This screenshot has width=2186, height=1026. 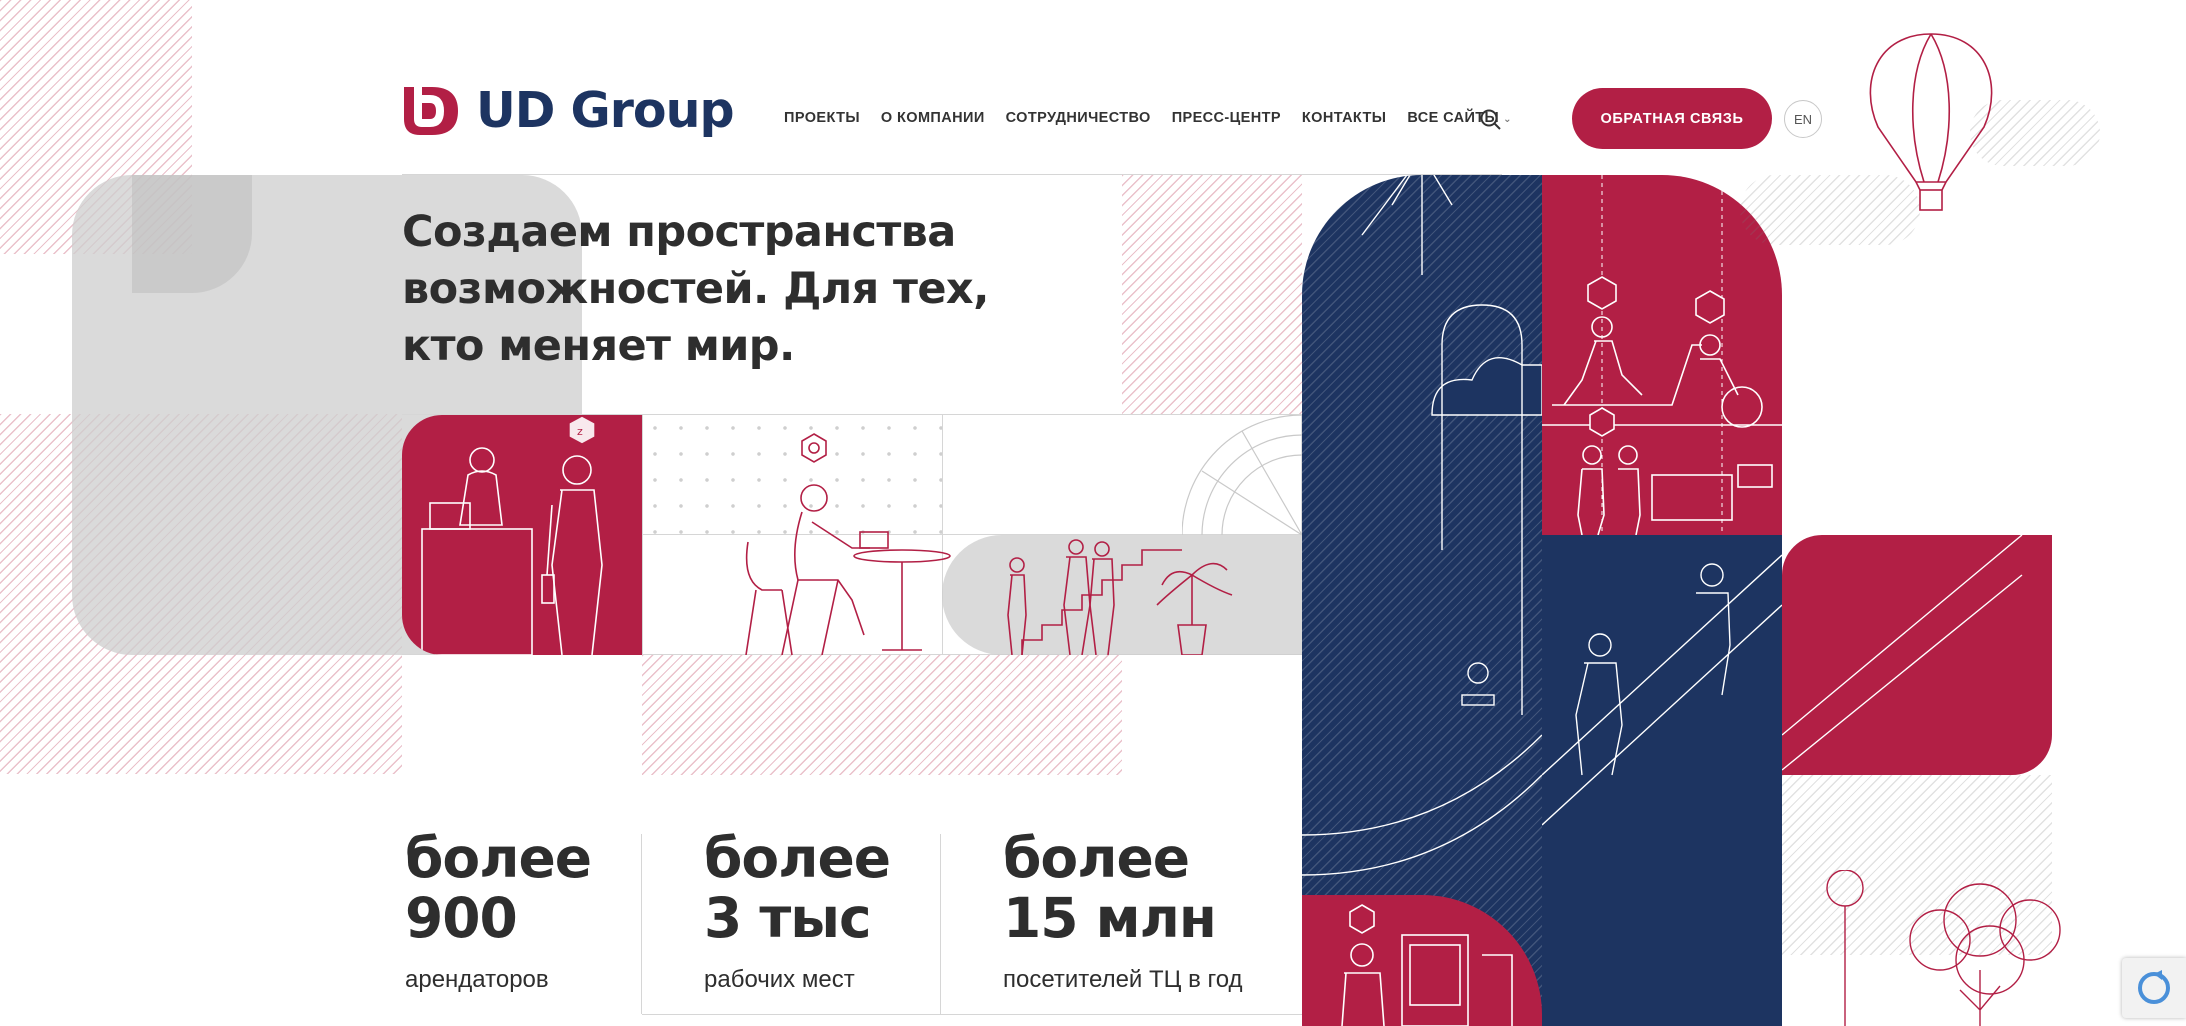 I want to click on svg-text: z, so click(x=580, y=431).